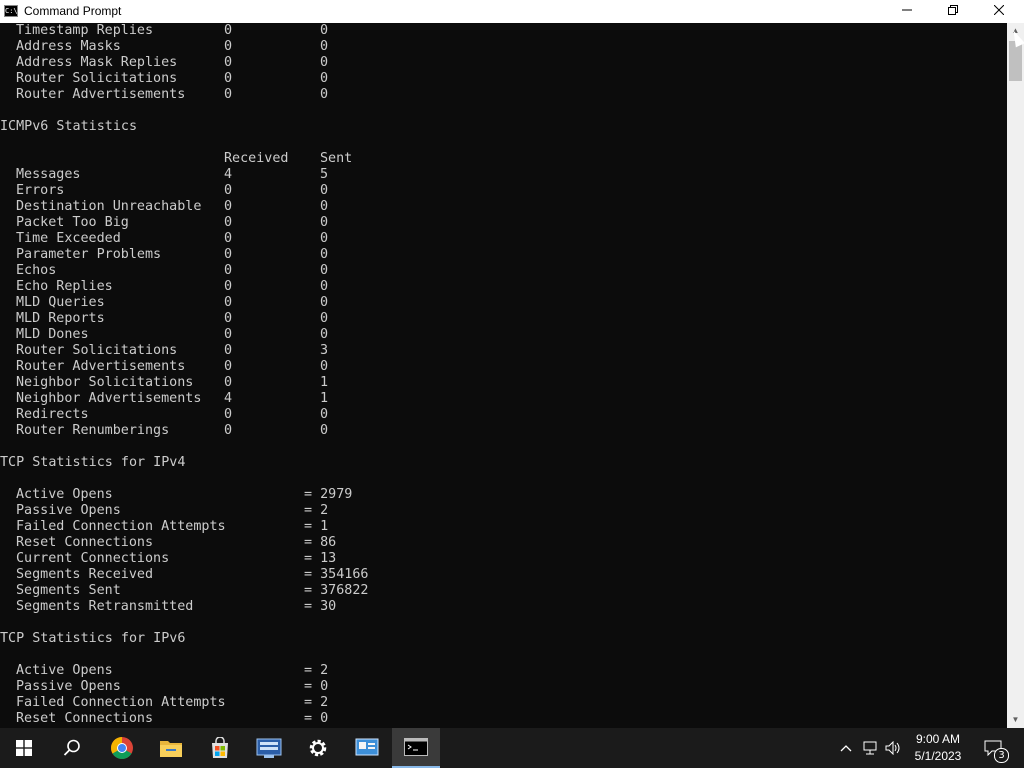 This screenshot has height=768, width=1024. Describe the element at coordinates (288, 158) in the screenshot. I see `column-headers: Received Sent` at that location.